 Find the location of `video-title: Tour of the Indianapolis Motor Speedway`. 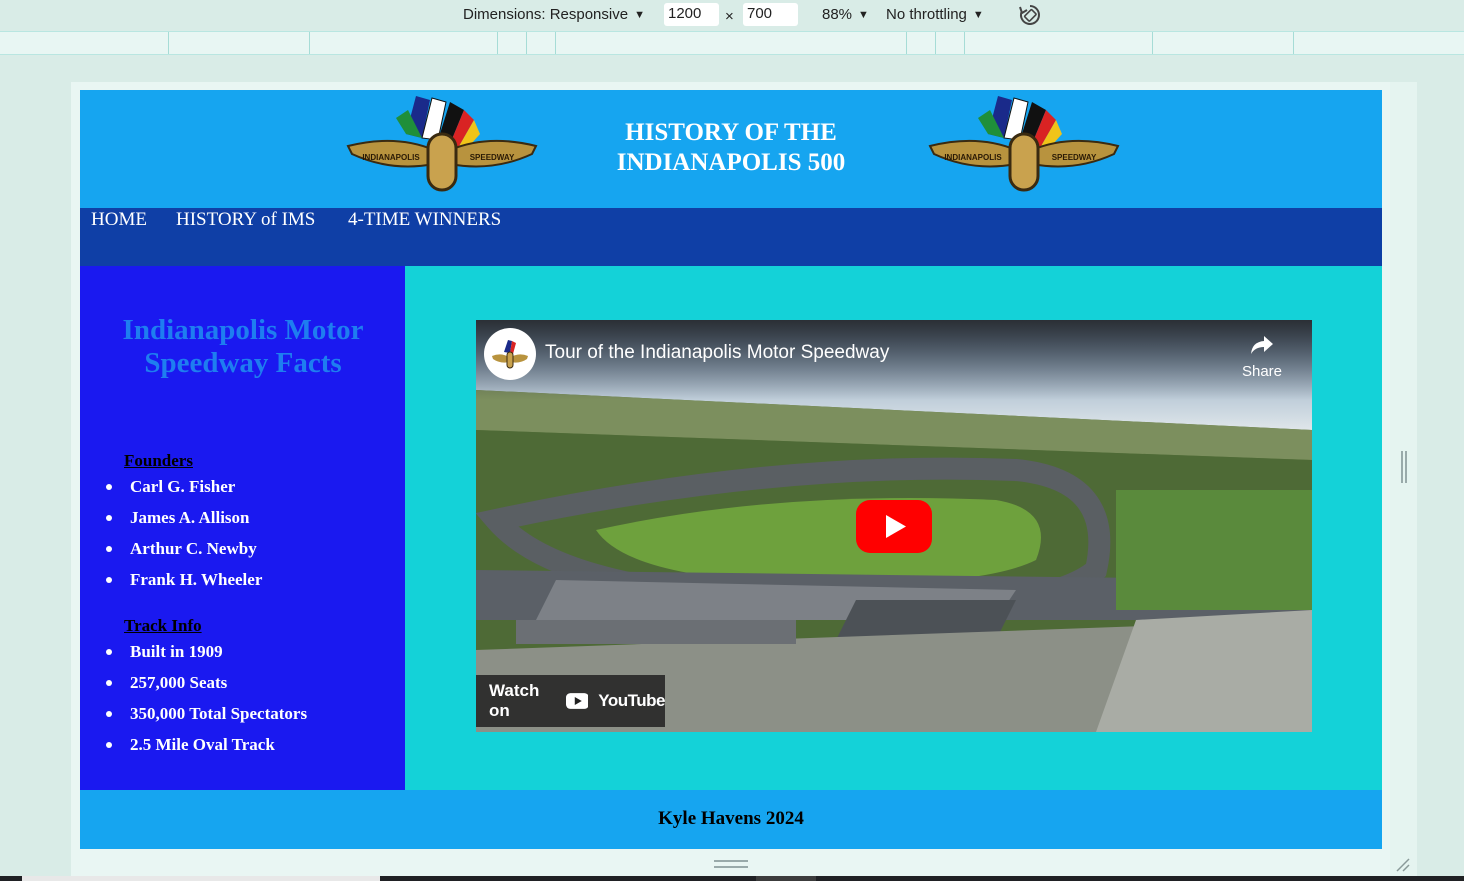

video-title: Tour of the Indianapolis Motor Speedway is located at coordinates (717, 353).